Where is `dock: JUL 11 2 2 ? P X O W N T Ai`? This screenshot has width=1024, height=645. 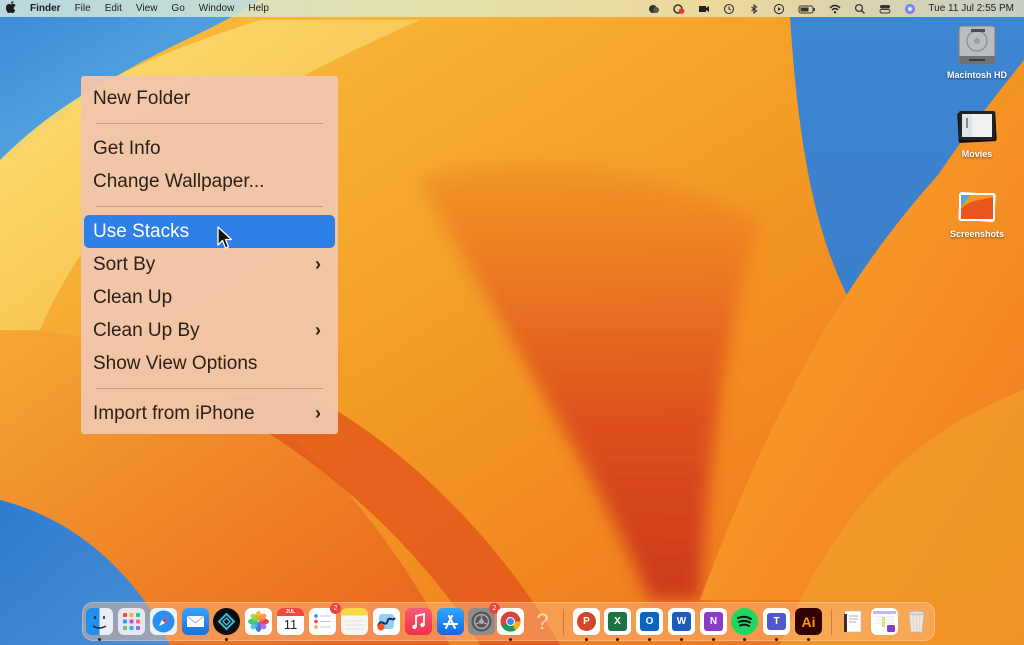
dock: JUL 11 2 2 ? P X O W N T Ai is located at coordinates (508, 621).